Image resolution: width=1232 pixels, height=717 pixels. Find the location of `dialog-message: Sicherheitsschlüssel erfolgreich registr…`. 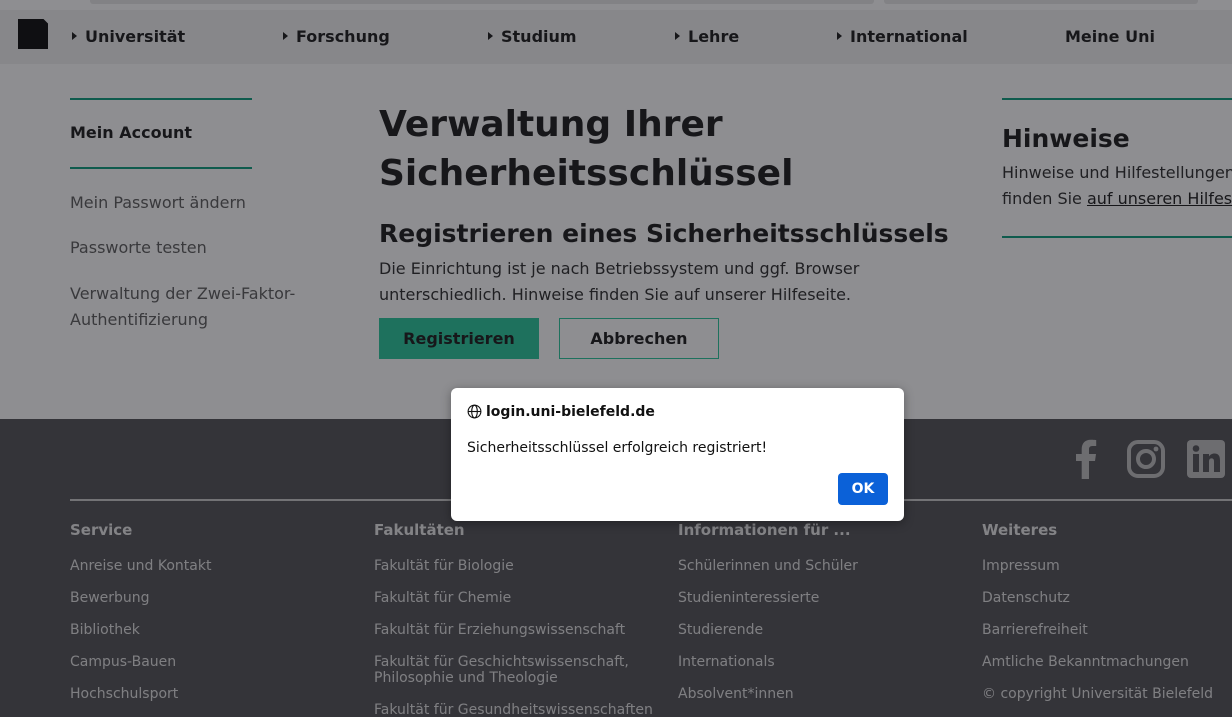

dialog-message: Sicherheitsschlüssel erfolgreich registr… is located at coordinates (617, 448).